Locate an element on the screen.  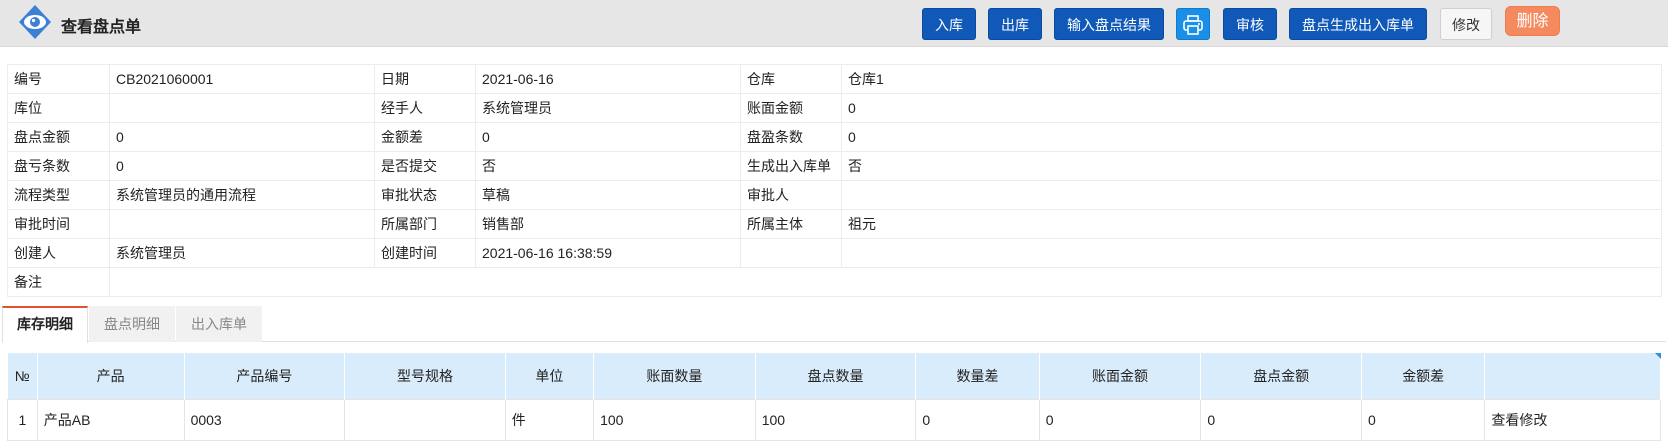
info-value: 2021-06-16 16:38:59 is located at coordinates (608, 253).